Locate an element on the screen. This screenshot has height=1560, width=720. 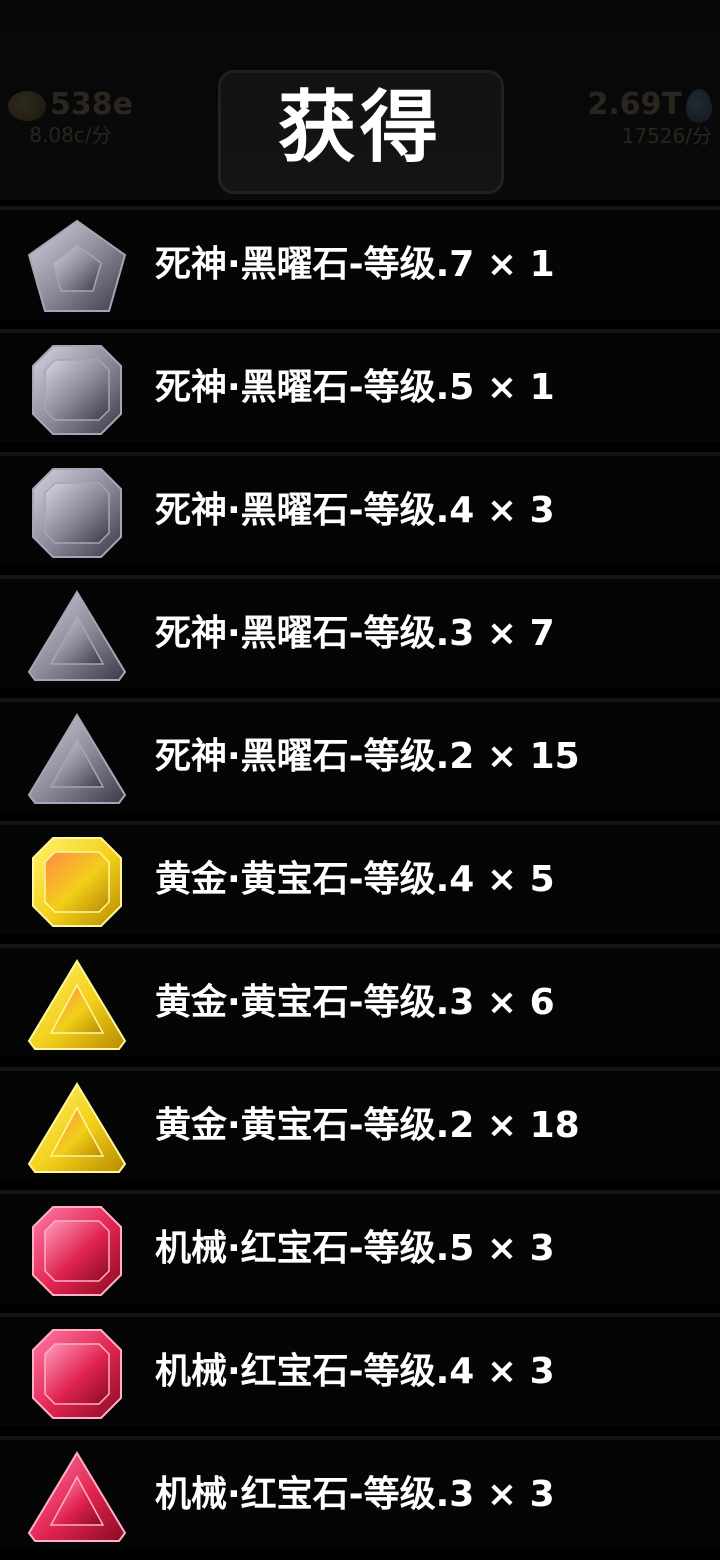
reward-row: 死神·黑曜石-等级.5 × 1 is located at coordinates (360, 385).